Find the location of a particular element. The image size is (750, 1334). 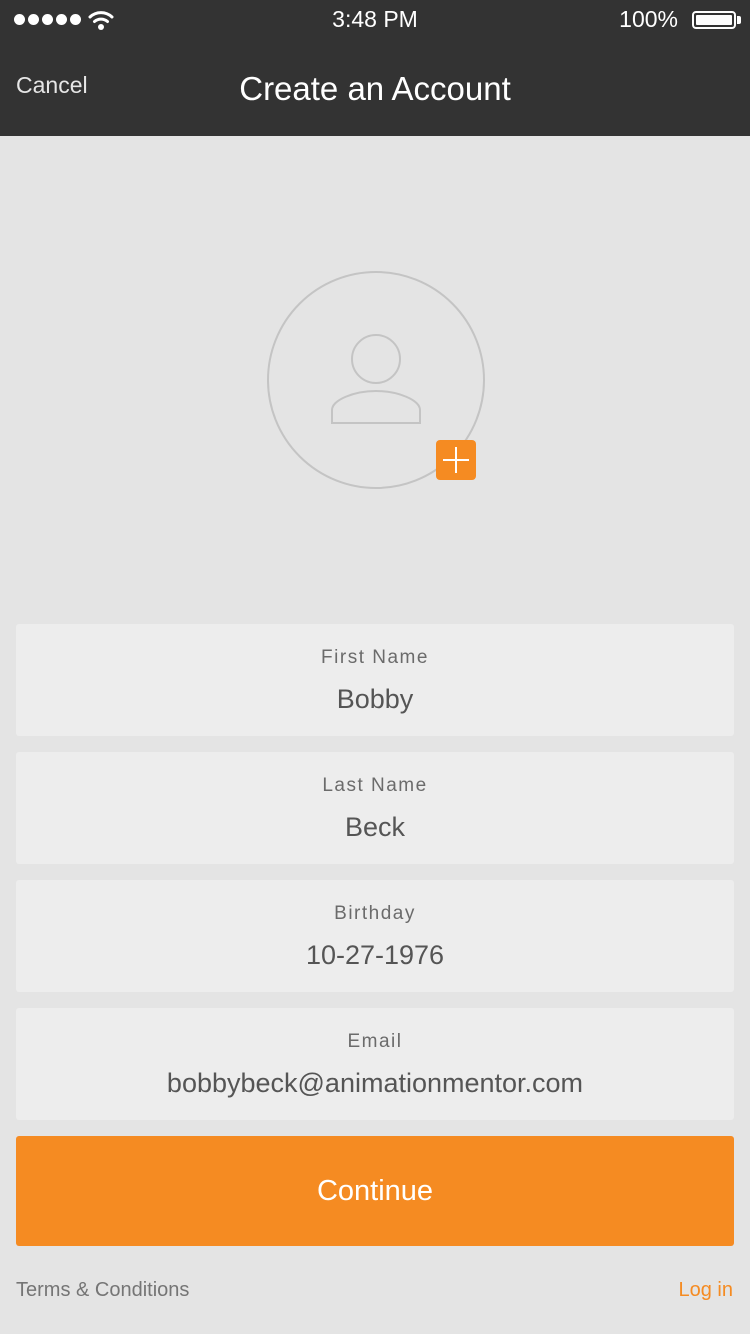

add-photo-button is located at coordinates (456, 460).